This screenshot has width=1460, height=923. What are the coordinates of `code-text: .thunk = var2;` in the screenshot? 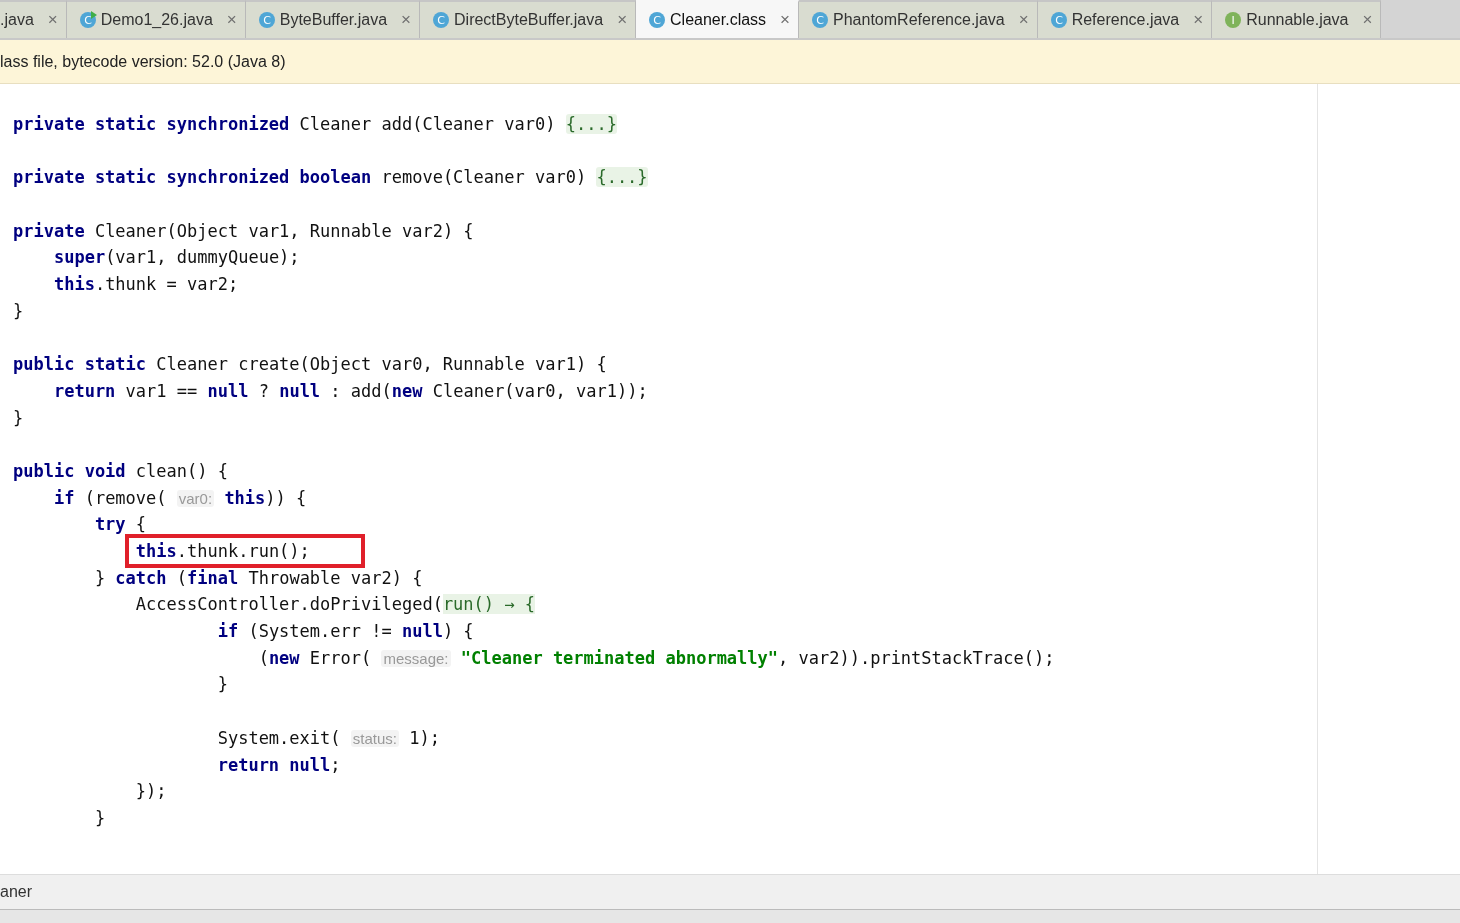 It's located at (166, 284).